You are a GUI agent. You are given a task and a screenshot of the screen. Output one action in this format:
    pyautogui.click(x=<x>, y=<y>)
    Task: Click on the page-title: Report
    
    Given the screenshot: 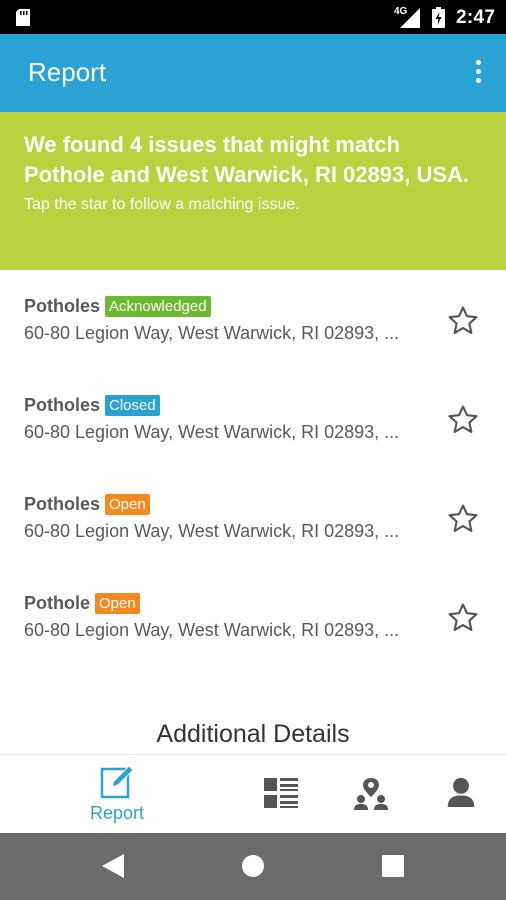 What is the action you would take?
    pyautogui.click(x=67, y=72)
    